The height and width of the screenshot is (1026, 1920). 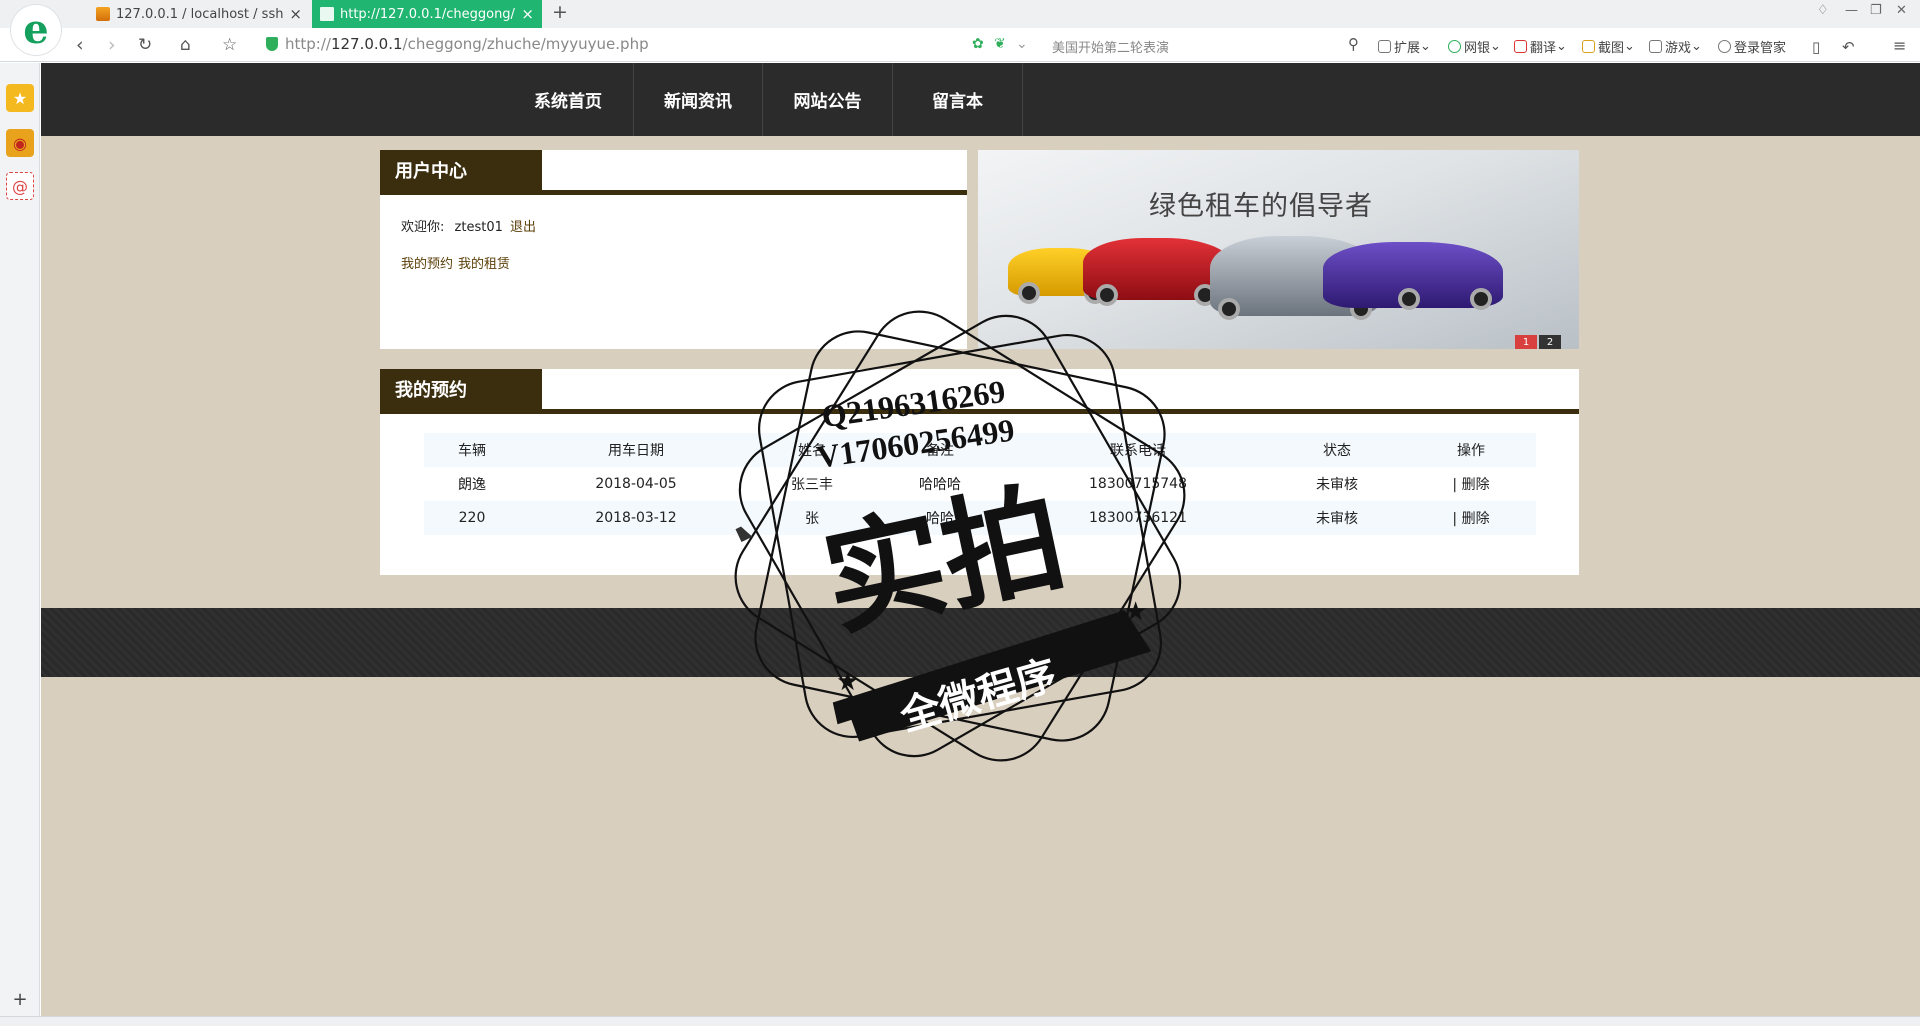 What do you see at coordinates (960, 1021) in the screenshot?
I see `status-bar` at bounding box center [960, 1021].